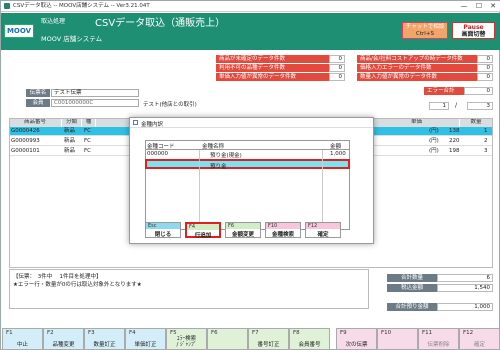  What do you see at coordinates (485, 68) in the screenshot?
I see `warn-value-5: 0` at bounding box center [485, 68].